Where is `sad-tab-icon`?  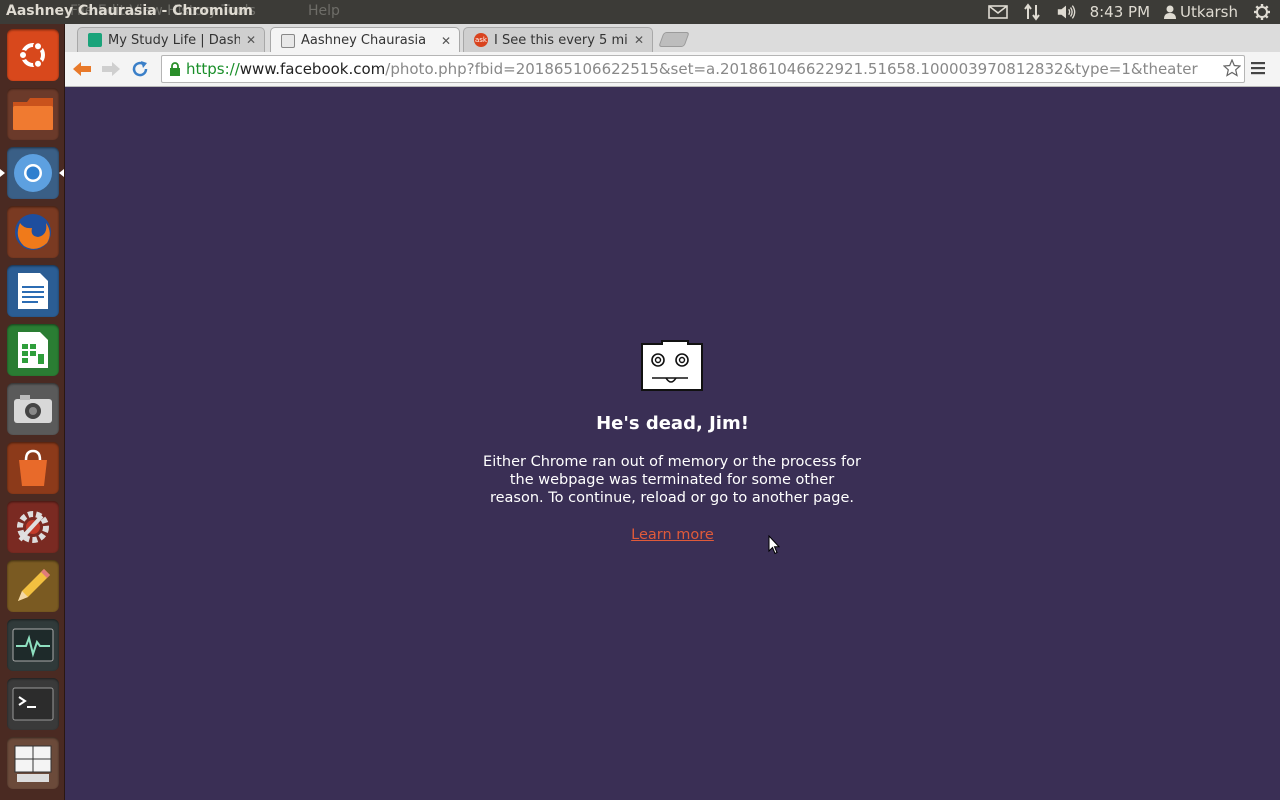 sad-tab-icon is located at coordinates (672, 365).